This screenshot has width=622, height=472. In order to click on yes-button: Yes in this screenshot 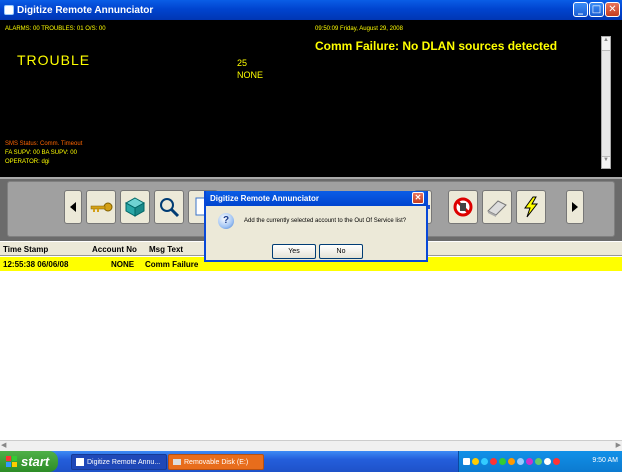, I will do `click(294, 251)`.